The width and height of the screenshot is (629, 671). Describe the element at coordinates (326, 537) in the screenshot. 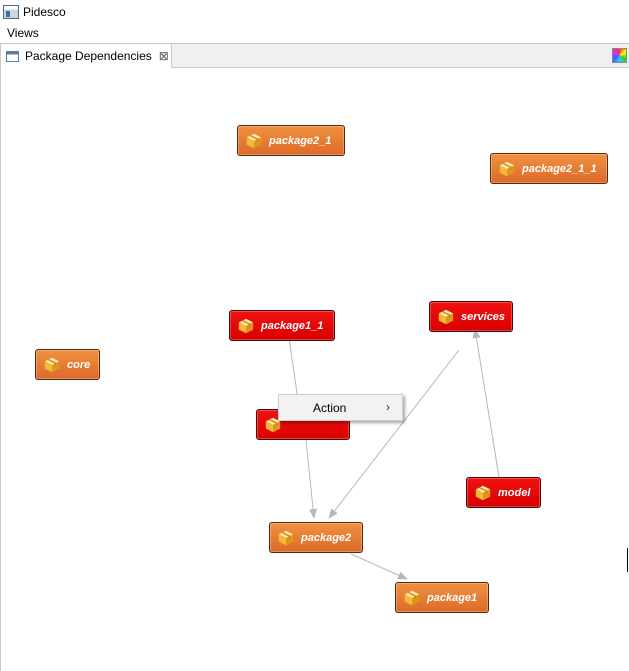

I see `node-label: package2` at that location.